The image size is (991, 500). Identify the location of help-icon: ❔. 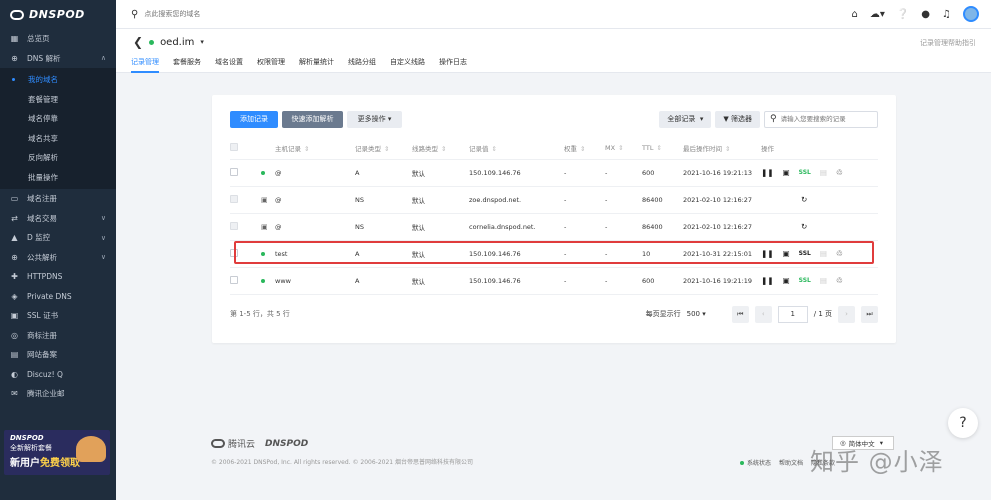
(903, 14).